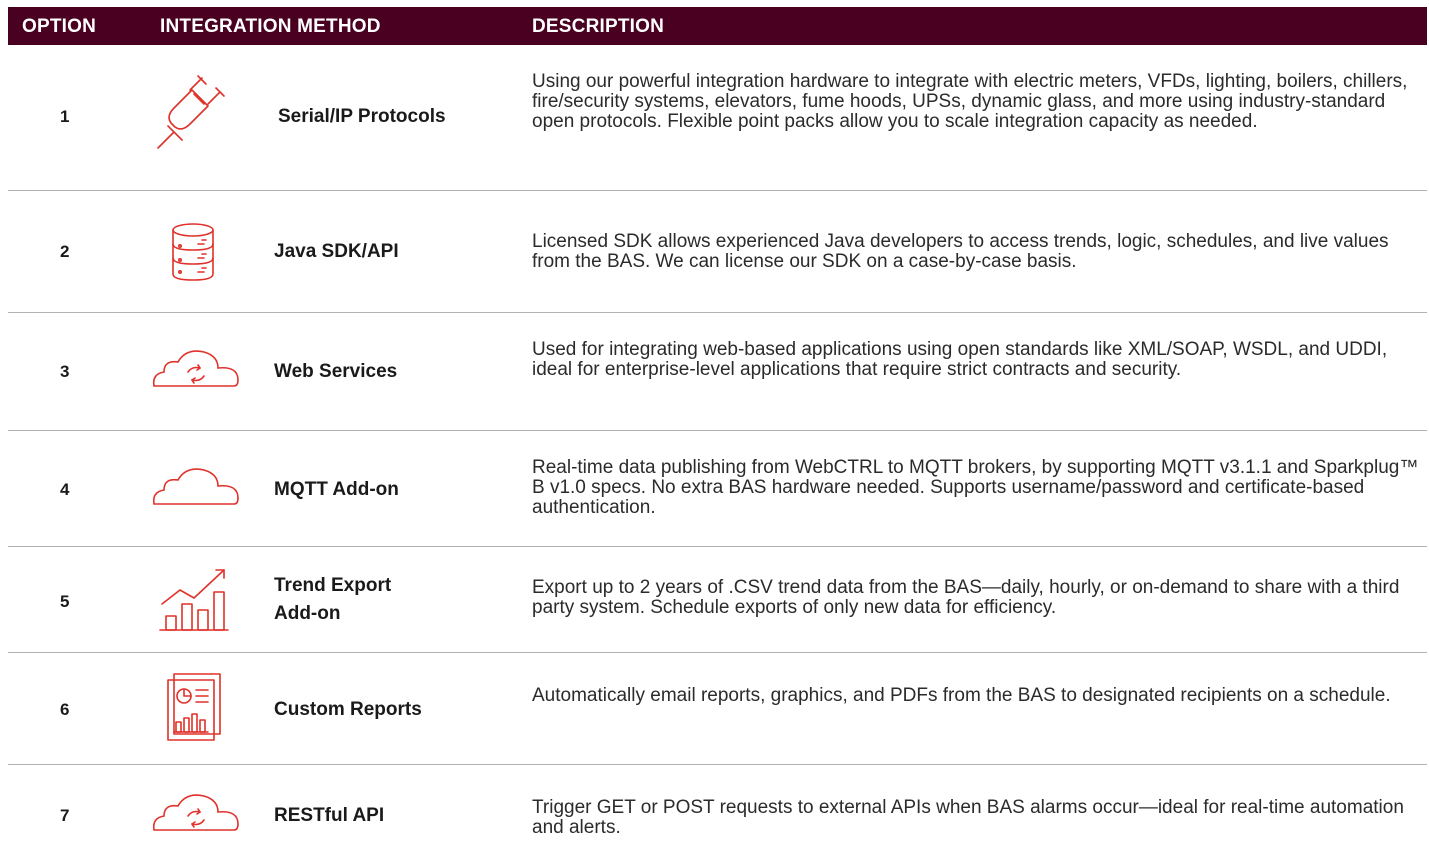 The width and height of the screenshot is (1429, 865). Describe the element at coordinates (190, 111) in the screenshot. I see `plug-icon` at that location.